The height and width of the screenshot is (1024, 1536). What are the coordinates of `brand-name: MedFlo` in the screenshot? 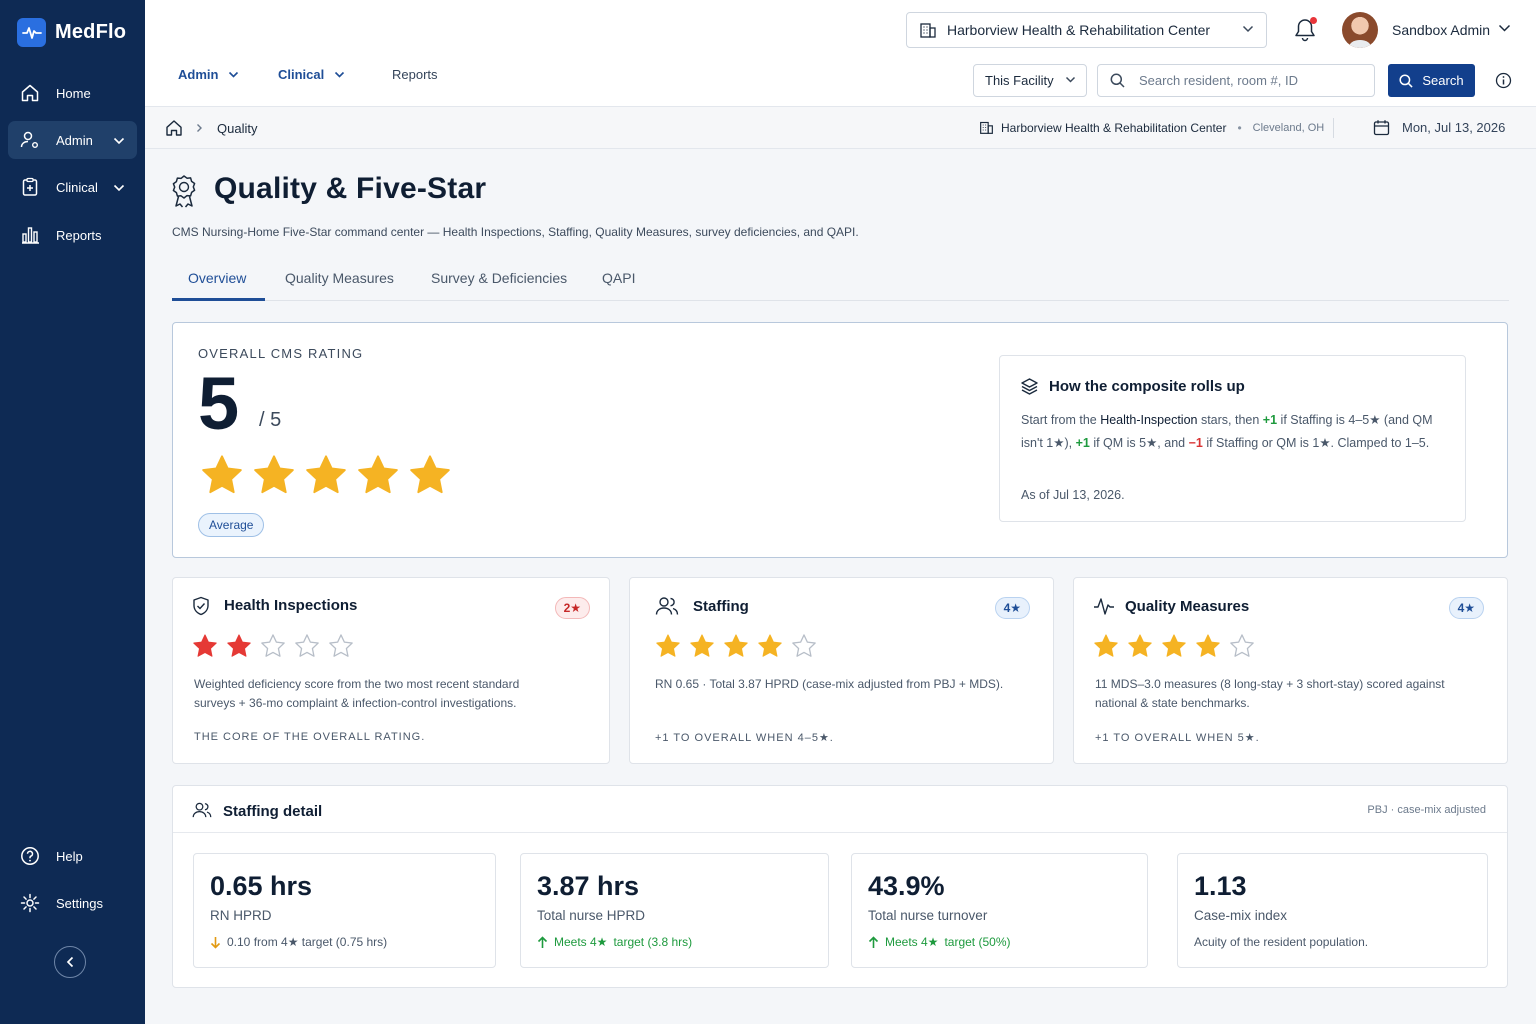 It's located at (91, 32).